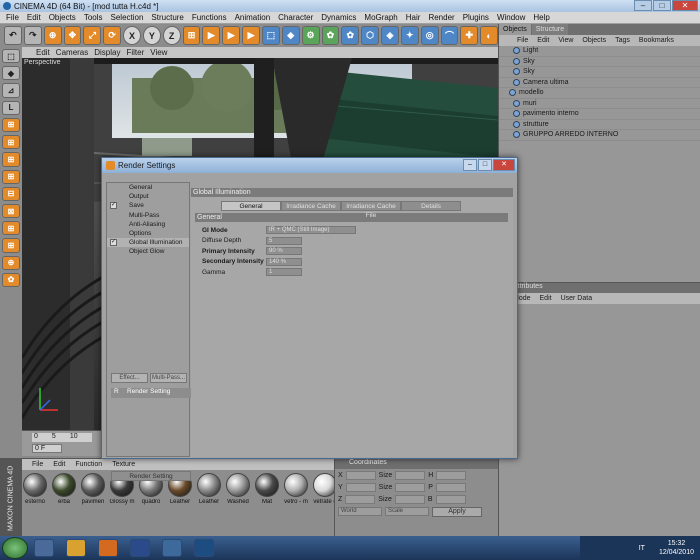 This screenshot has height=560, width=700. What do you see at coordinates (541, 17) in the screenshot?
I see `menu-help: Help` at bounding box center [541, 17].